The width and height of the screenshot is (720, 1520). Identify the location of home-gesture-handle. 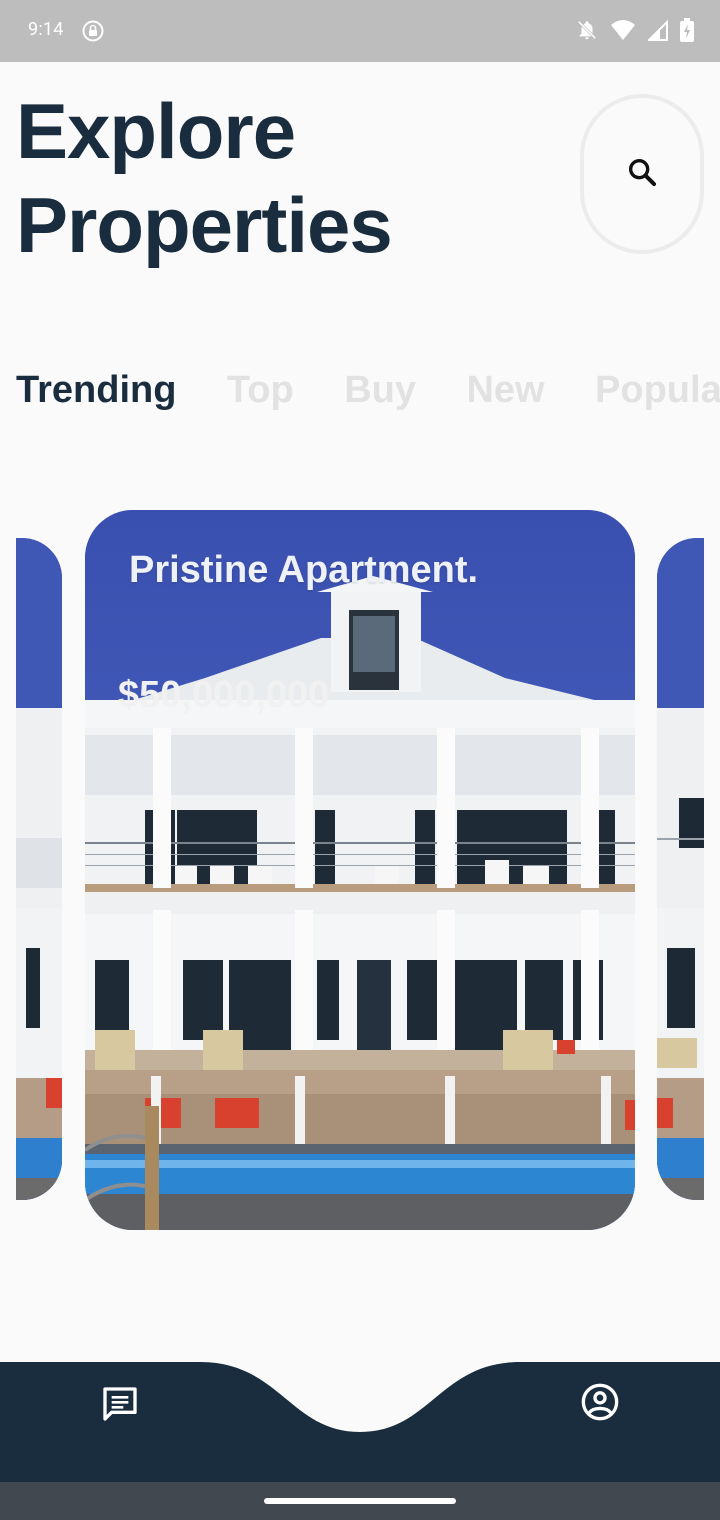
(360, 1501).